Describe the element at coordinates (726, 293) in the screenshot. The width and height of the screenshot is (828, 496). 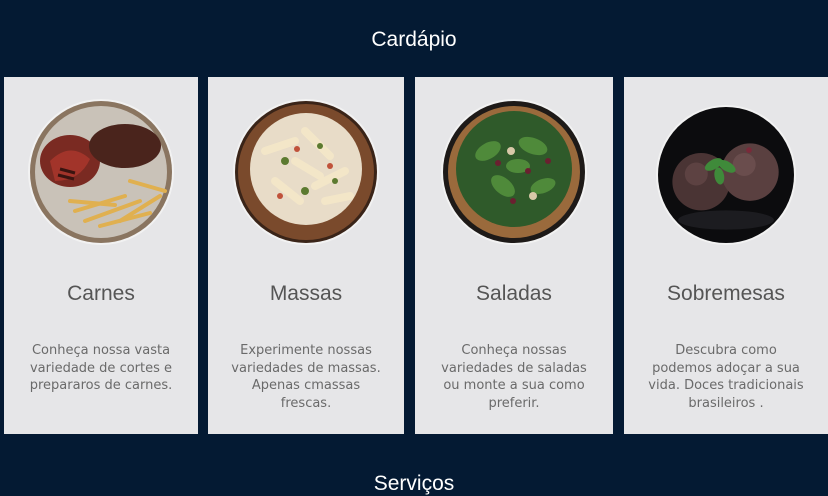
I see `card-title: Sobremesas` at that location.